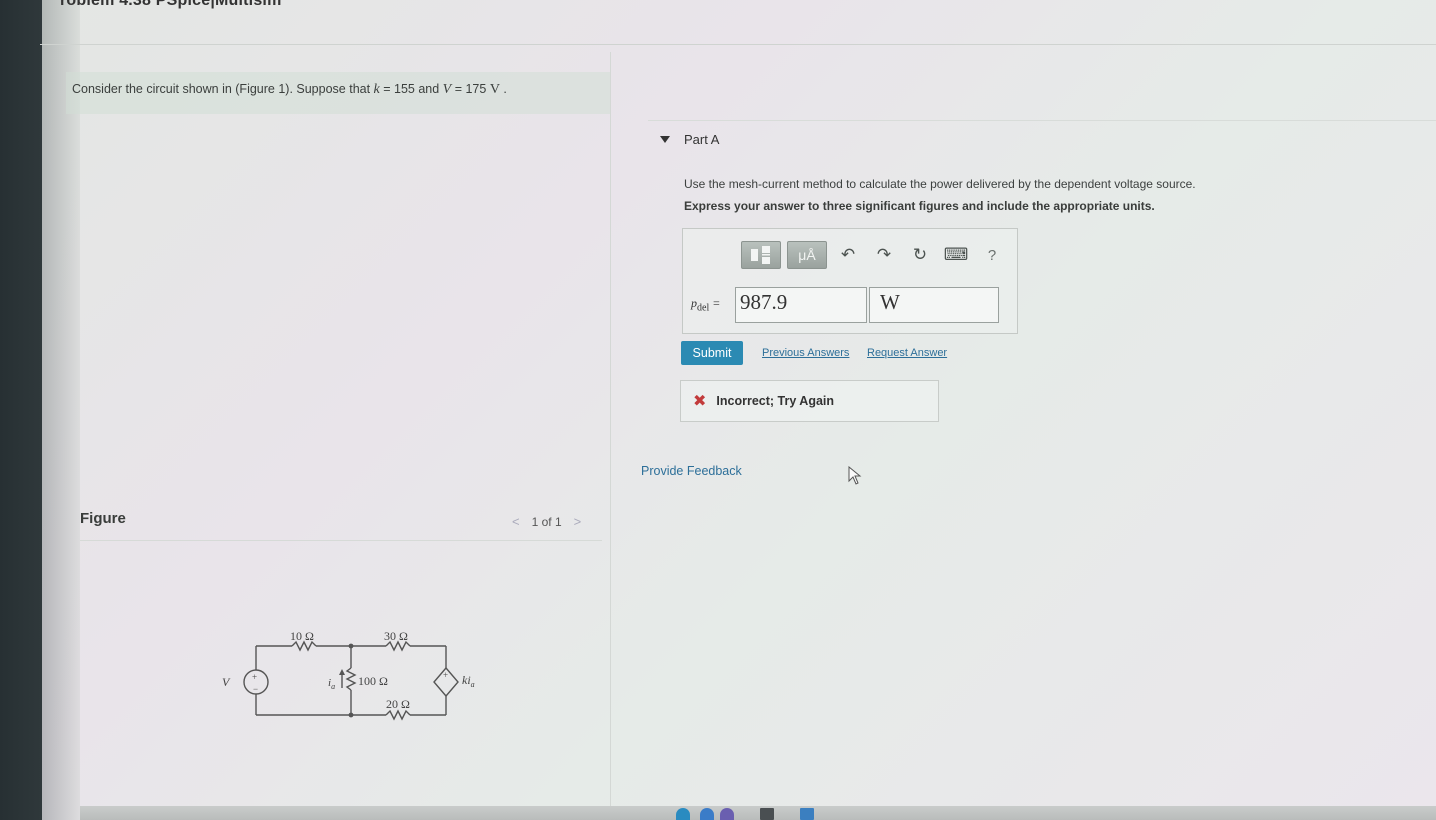 The image size is (1436, 820). What do you see at coordinates (850, 281) in the screenshot?
I see `answer-box: μÅ ↶ ↷ ↻ ⌨ ? pdel = 987.9 W` at bounding box center [850, 281].